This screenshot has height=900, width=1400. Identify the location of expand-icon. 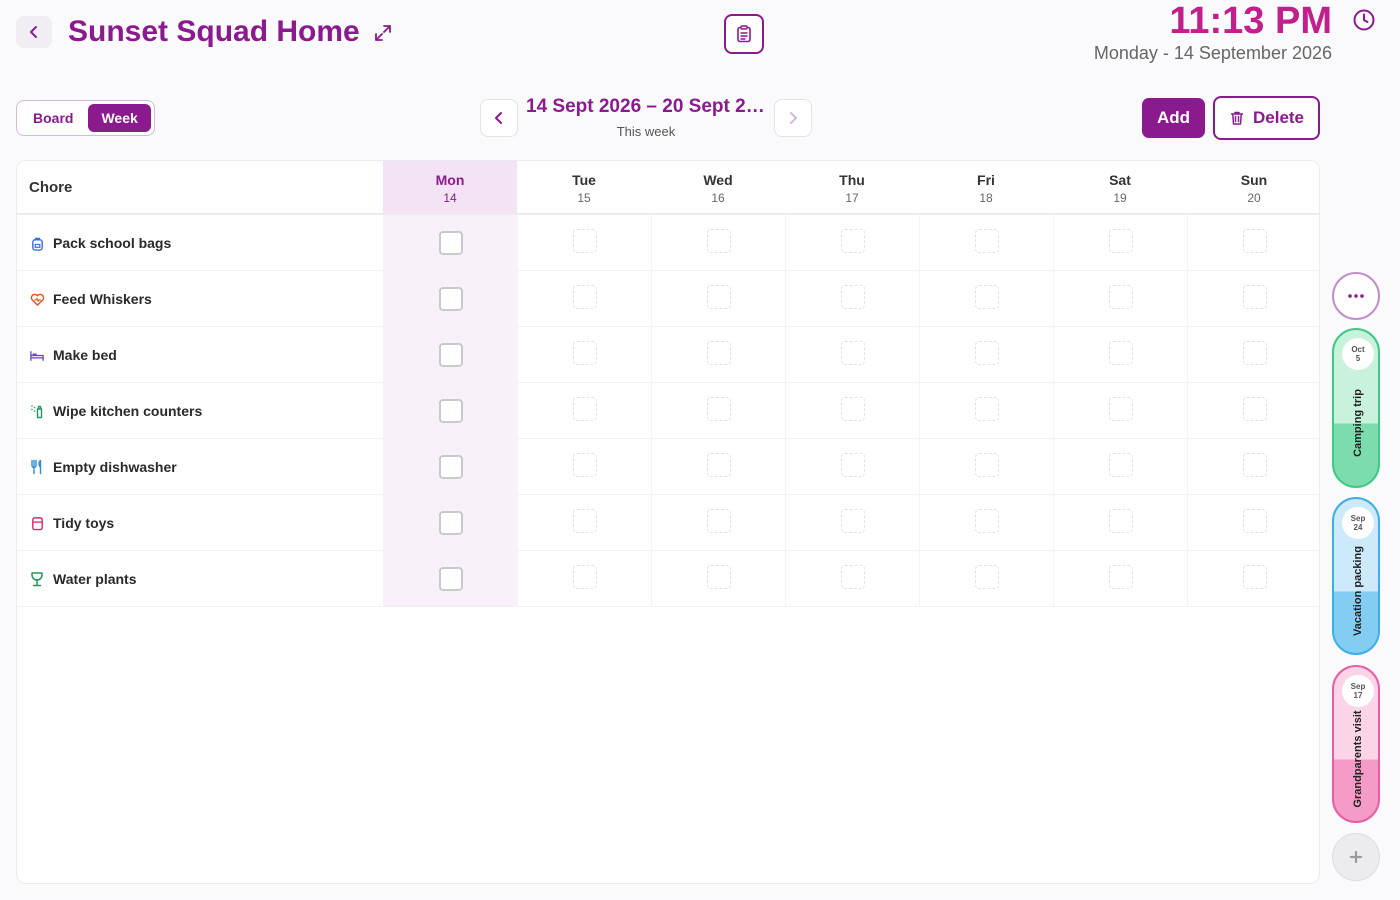
(383, 33).